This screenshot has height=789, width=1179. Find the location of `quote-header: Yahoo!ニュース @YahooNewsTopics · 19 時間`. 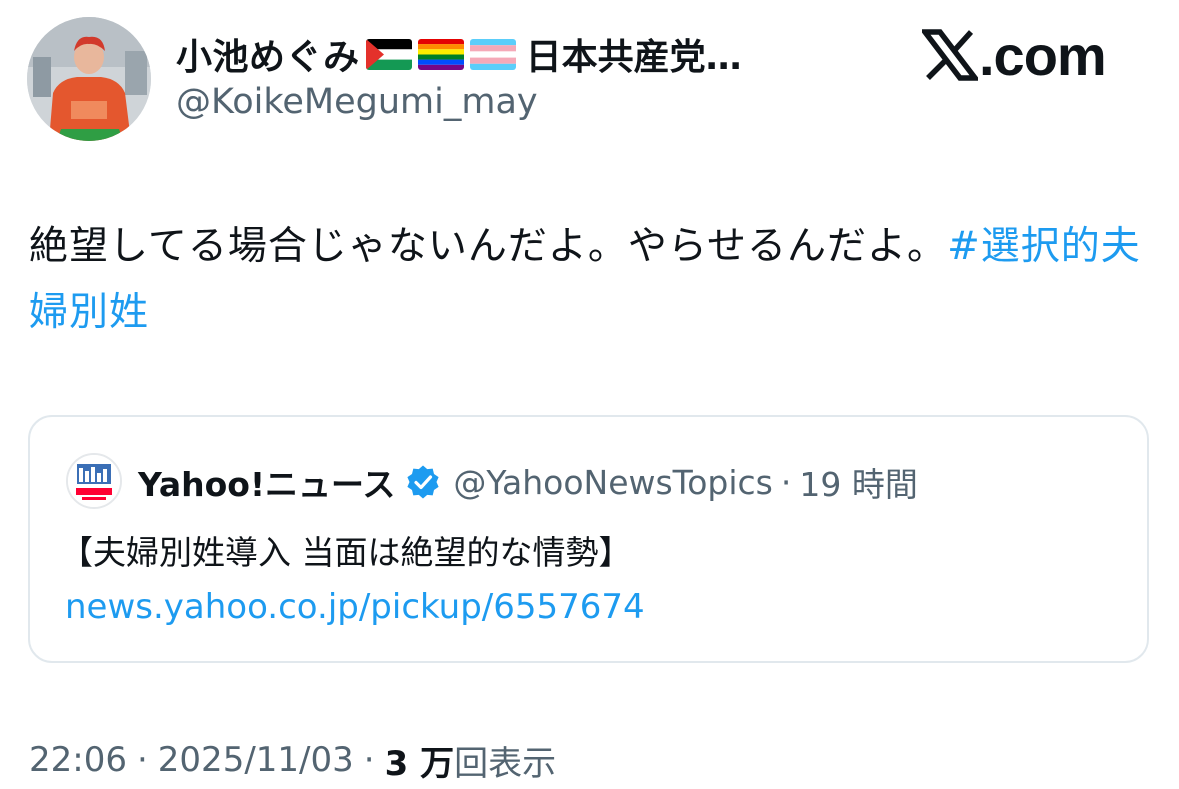

quote-header: Yahoo!ニュース @YahooNewsTopics · 19 時間 is located at coordinates (528, 482).